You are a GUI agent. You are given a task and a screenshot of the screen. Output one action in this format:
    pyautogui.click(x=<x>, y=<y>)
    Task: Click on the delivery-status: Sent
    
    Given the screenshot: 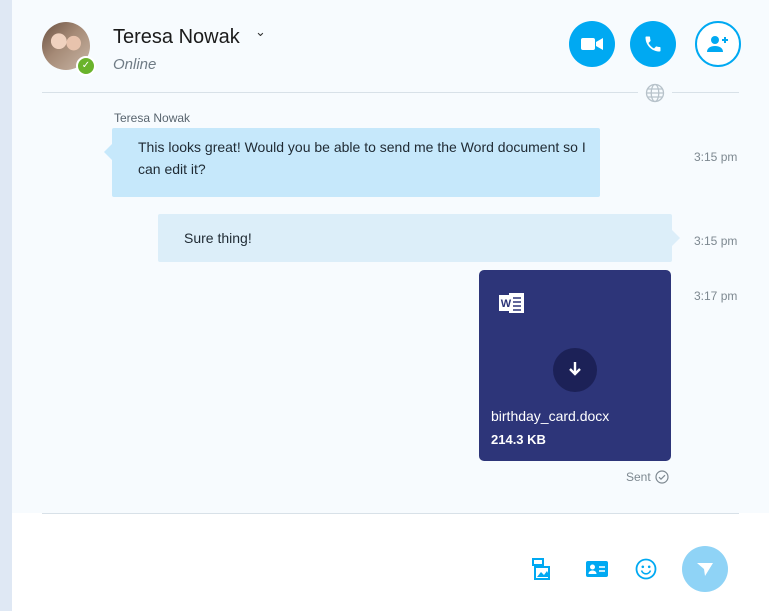 What is the action you would take?
    pyautogui.click(x=647, y=477)
    